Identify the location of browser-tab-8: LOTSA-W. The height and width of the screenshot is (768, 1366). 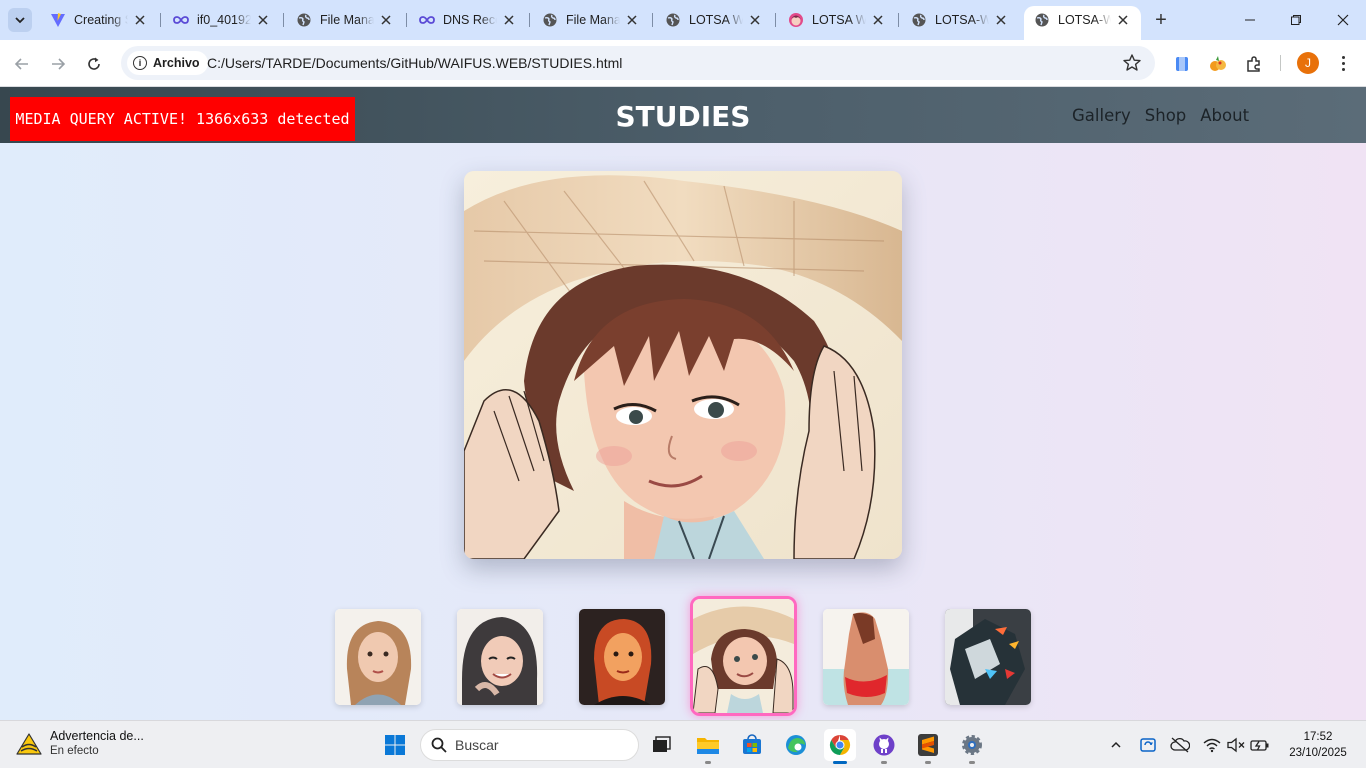
(960, 20).